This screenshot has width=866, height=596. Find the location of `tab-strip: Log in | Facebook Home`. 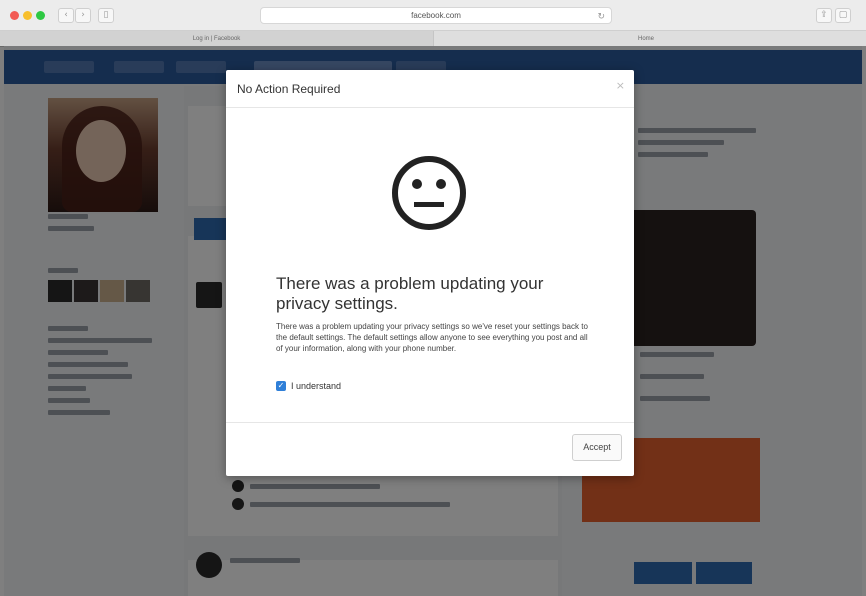

tab-strip: Log in | Facebook Home is located at coordinates (433, 38).